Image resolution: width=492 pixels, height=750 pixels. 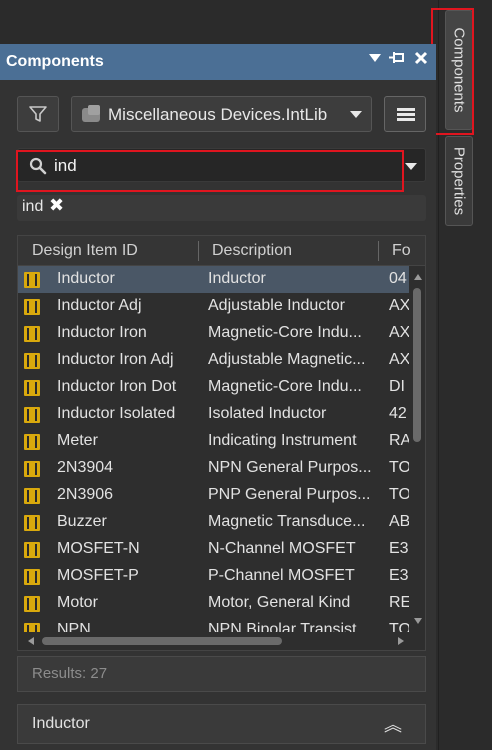 I want to click on table-row: 2N3904 NPN General Purpos... TO, so click(x=213, y=468).